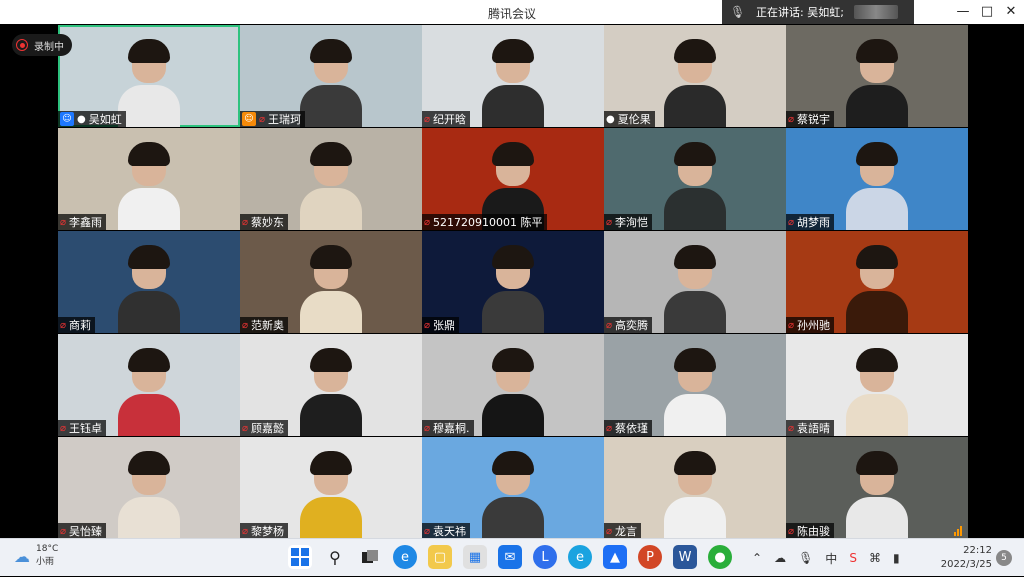 Image resolution: width=1024 pixels, height=577 pixels. What do you see at coordinates (958, 531) in the screenshot?
I see `weak-signal-icon` at bounding box center [958, 531].